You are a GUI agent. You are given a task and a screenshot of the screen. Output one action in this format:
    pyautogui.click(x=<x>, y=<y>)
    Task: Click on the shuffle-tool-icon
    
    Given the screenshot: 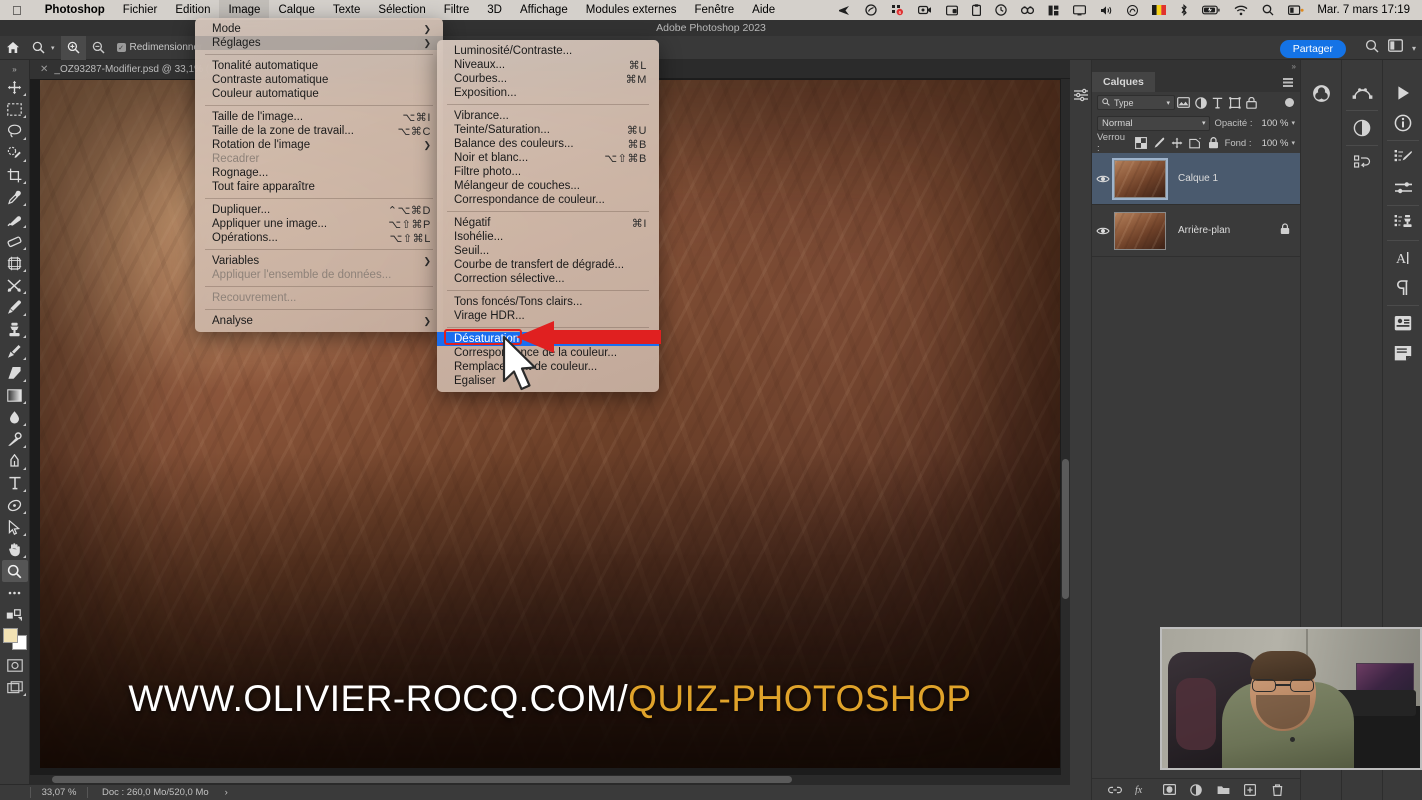 What is the action you would take?
    pyautogui.click(x=15, y=285)
    